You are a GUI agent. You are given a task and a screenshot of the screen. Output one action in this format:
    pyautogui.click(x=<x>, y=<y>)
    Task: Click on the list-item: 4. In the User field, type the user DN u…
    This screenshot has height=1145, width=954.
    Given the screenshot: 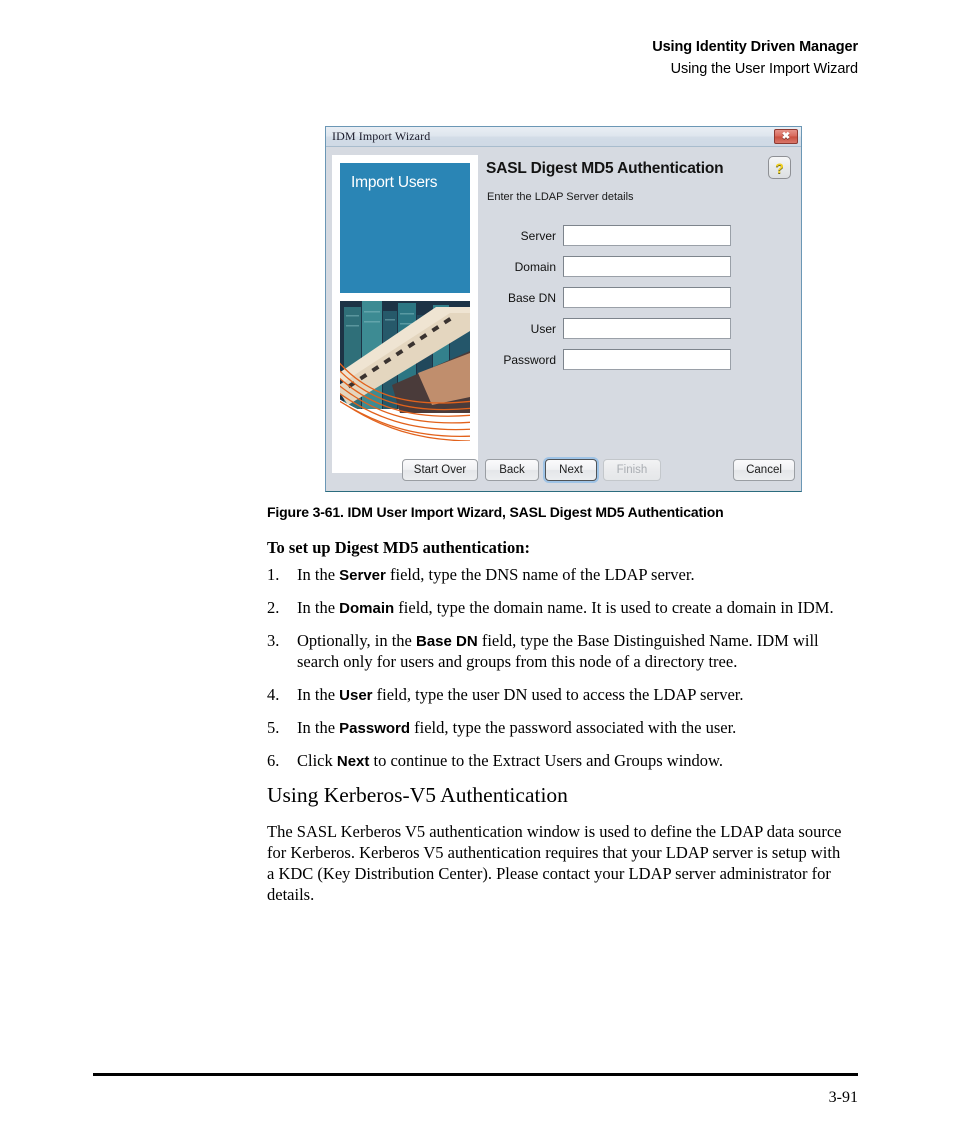 What is the action you would take?
    pyautogui.click(x=564, y=695)
    